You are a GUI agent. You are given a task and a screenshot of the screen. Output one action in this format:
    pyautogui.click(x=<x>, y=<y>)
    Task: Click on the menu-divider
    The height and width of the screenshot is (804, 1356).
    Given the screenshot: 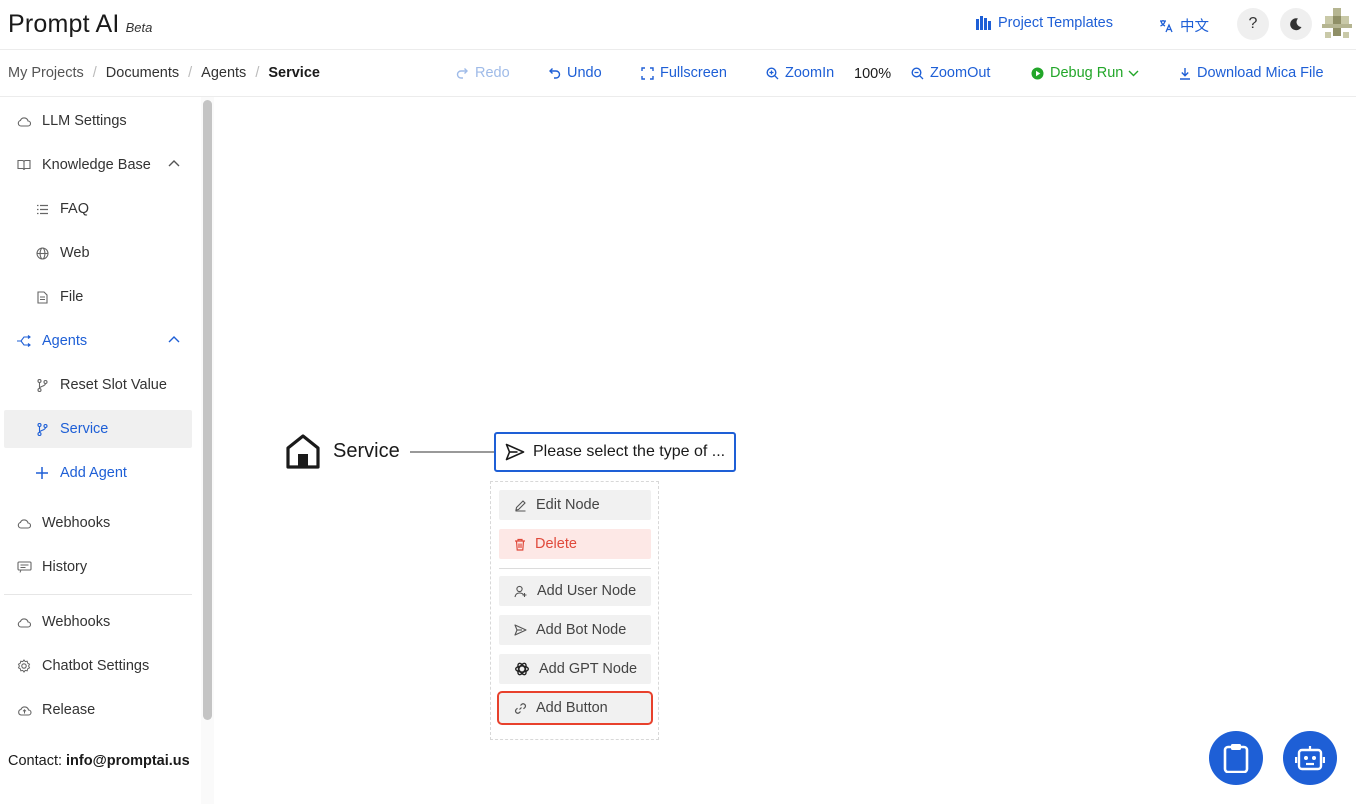 What is the action you would take?
    pyautogui.click(x=575, y=568)
    